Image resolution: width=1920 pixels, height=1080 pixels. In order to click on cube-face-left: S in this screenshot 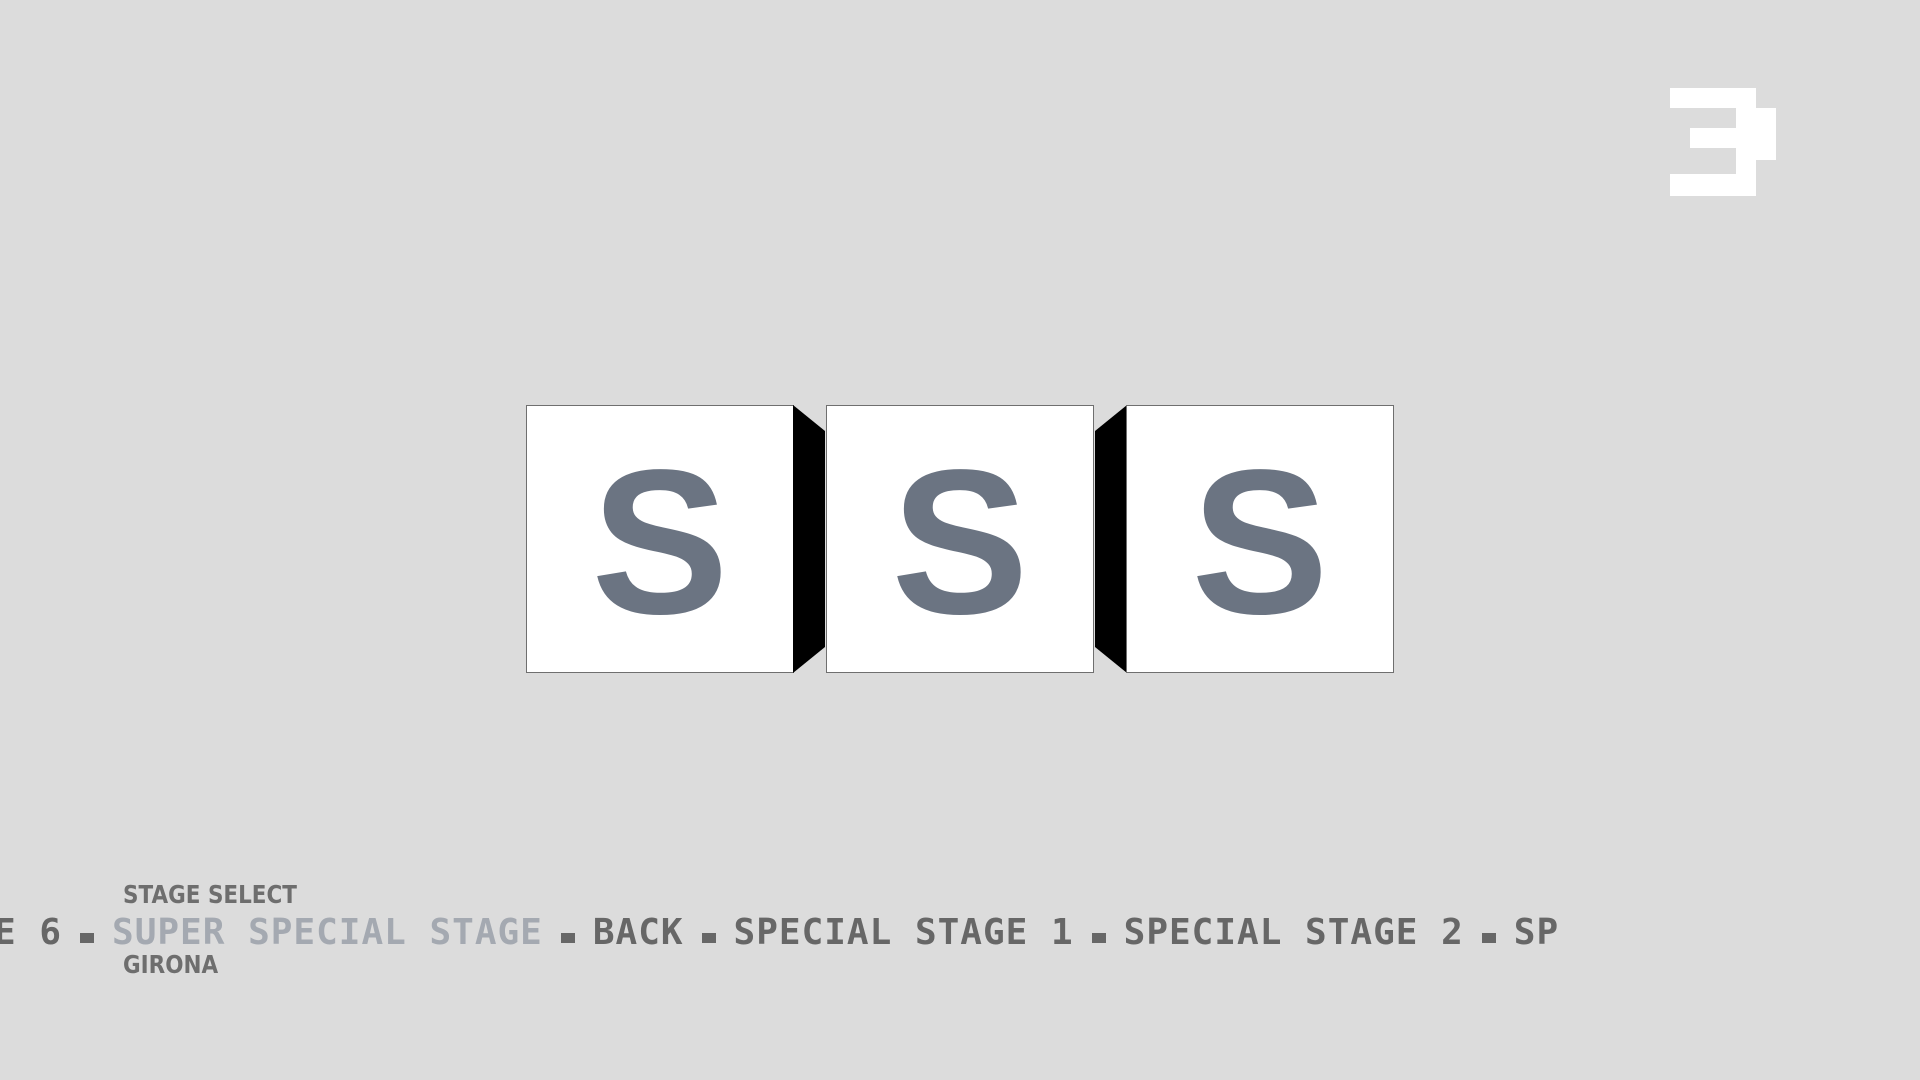, I will do `click(660, 539)`.